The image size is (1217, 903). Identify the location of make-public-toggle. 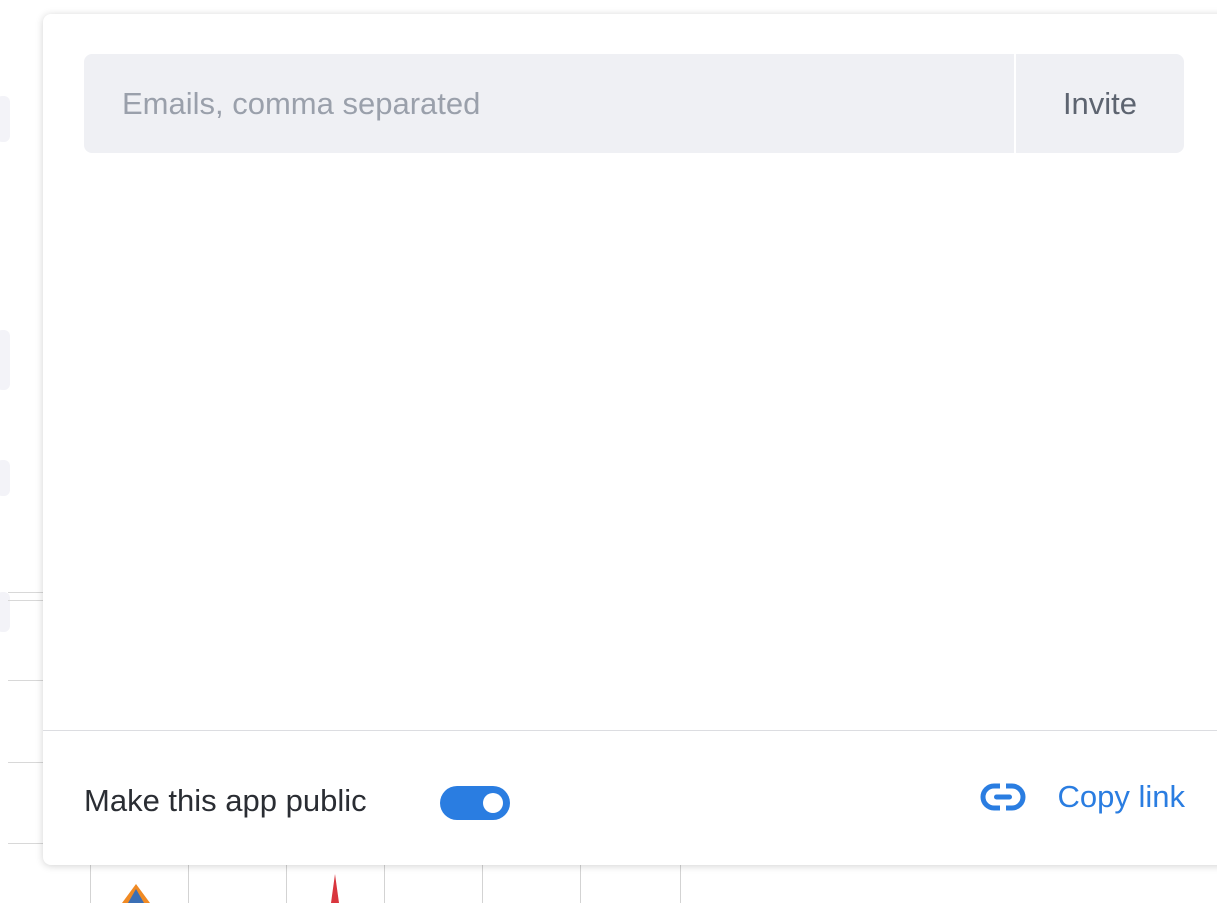
(475, 803).